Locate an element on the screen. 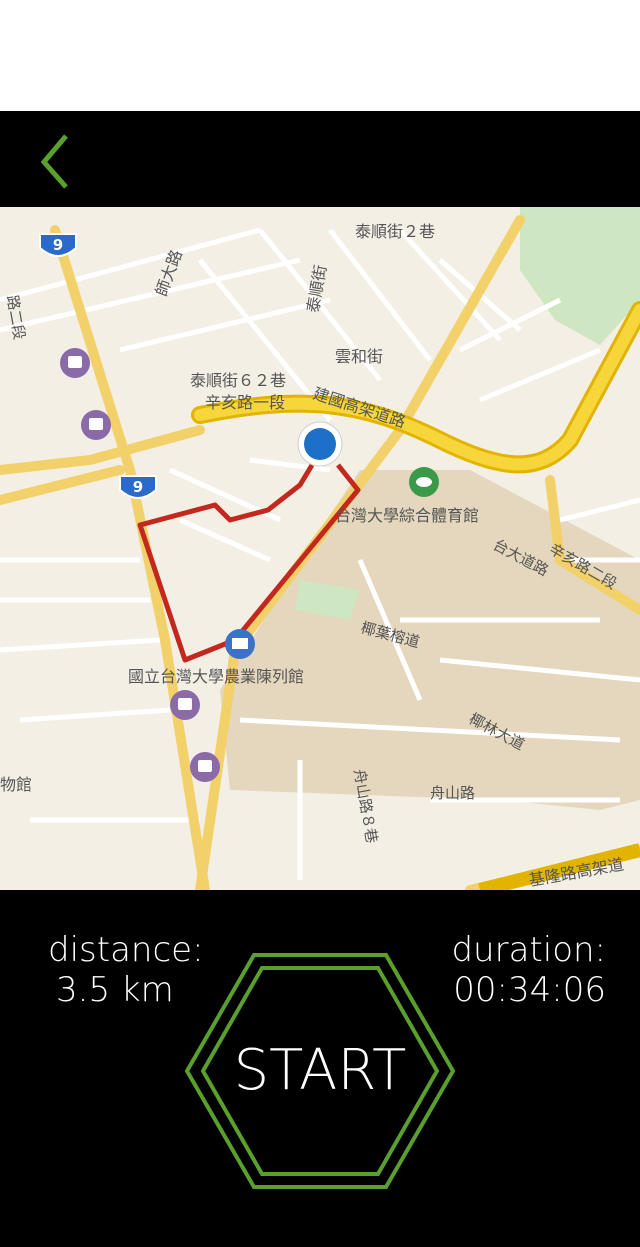  museum-icon is located at coordinates (240, 644).